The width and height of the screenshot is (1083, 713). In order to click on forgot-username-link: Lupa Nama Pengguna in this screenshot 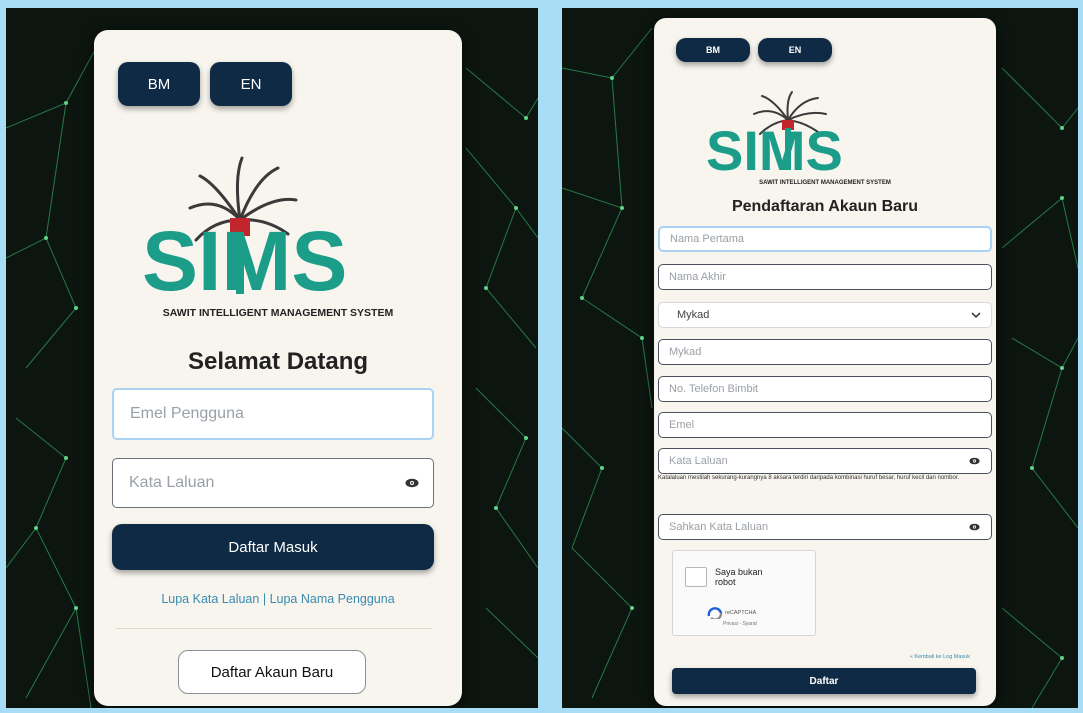, I will do `click(332, 599)`.